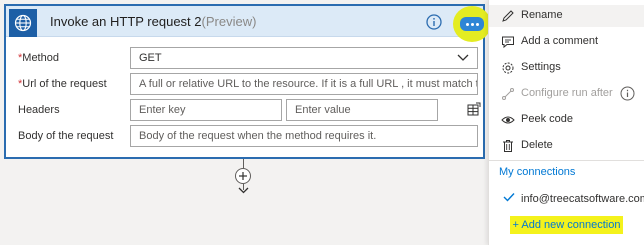  Describe the element at coordinates (542, 15) in the screenshot. I see `menu-item-label: Rename` at that location.